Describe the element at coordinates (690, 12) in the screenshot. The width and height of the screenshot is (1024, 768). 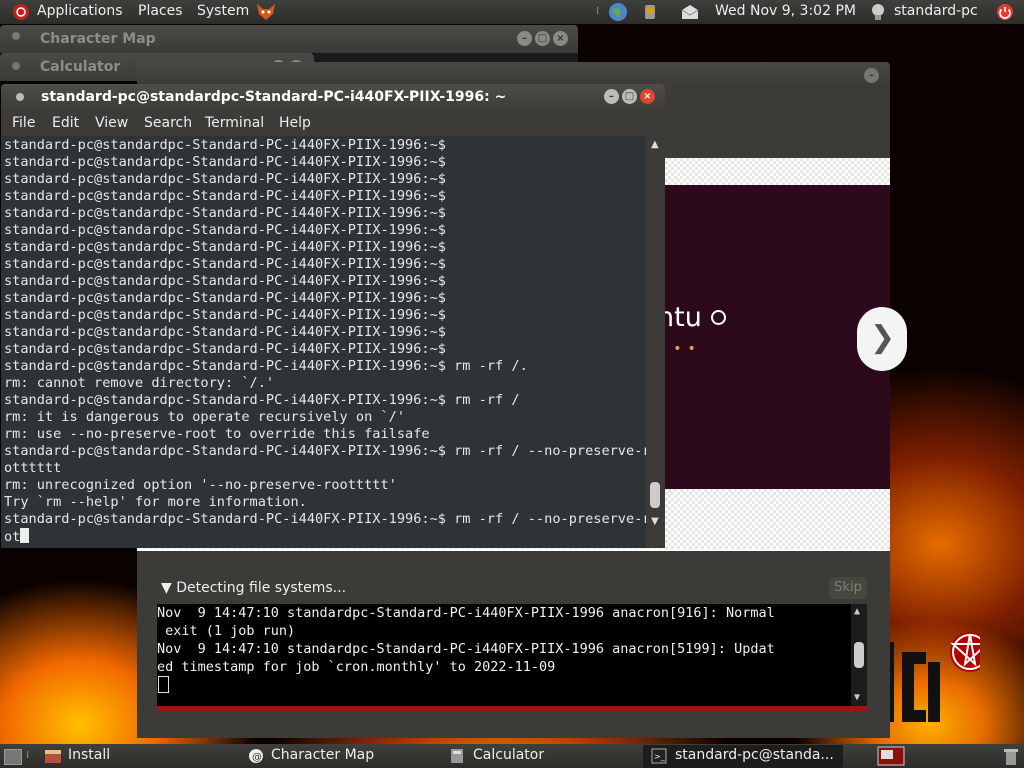
I see `mail-icon` at that location.